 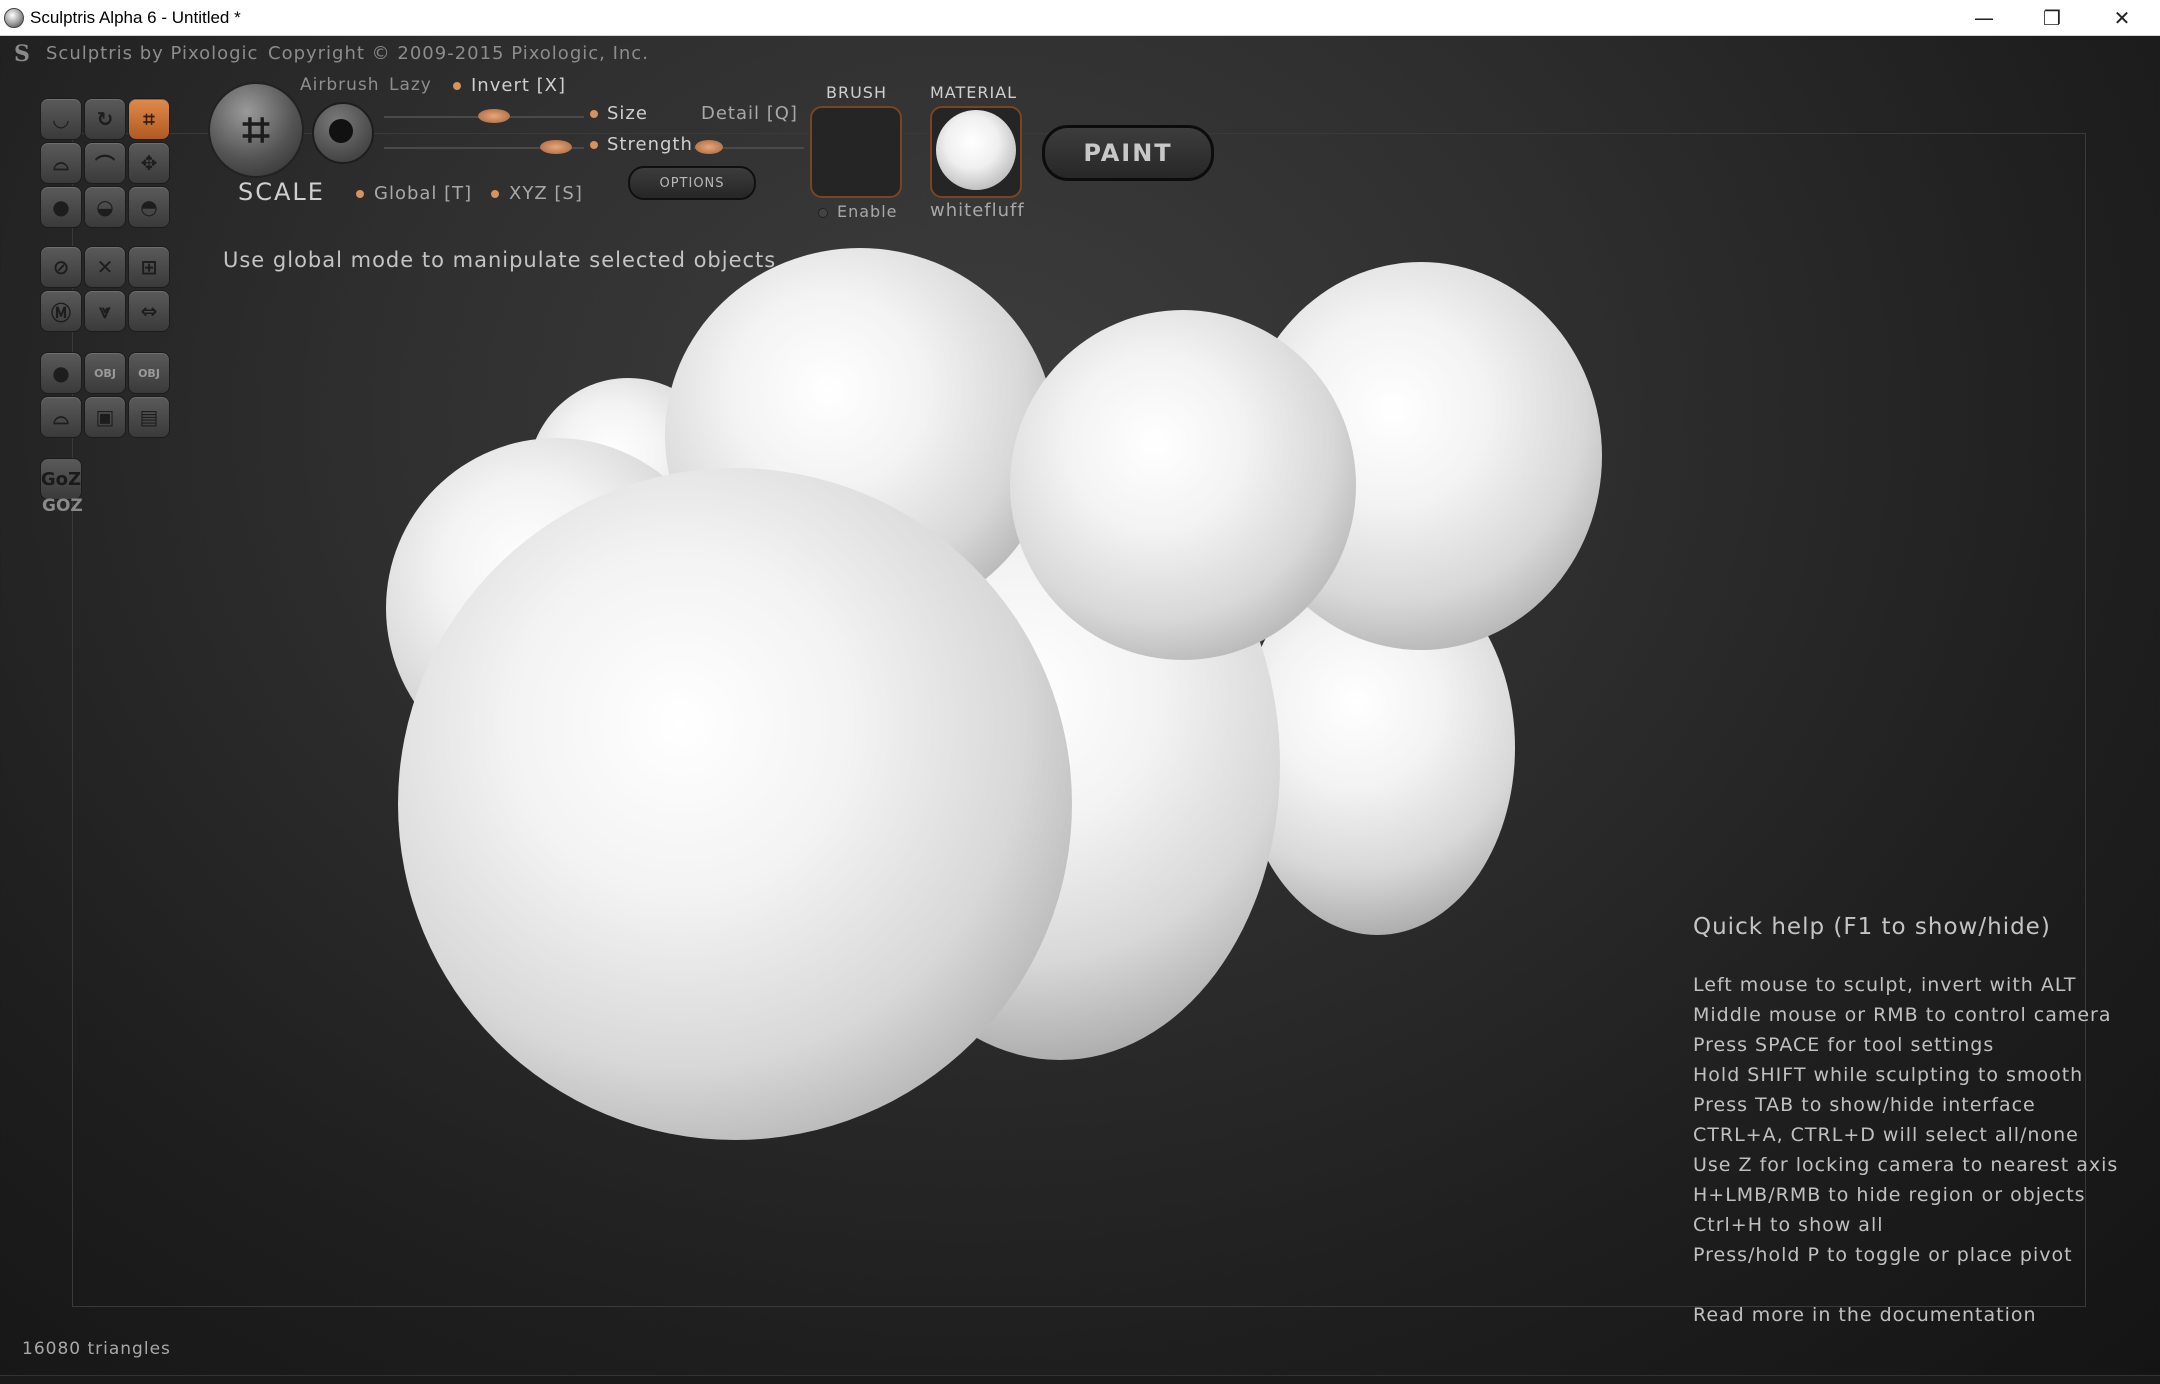 I want to click on detail-slider-handle, so click(x=709, y=147).